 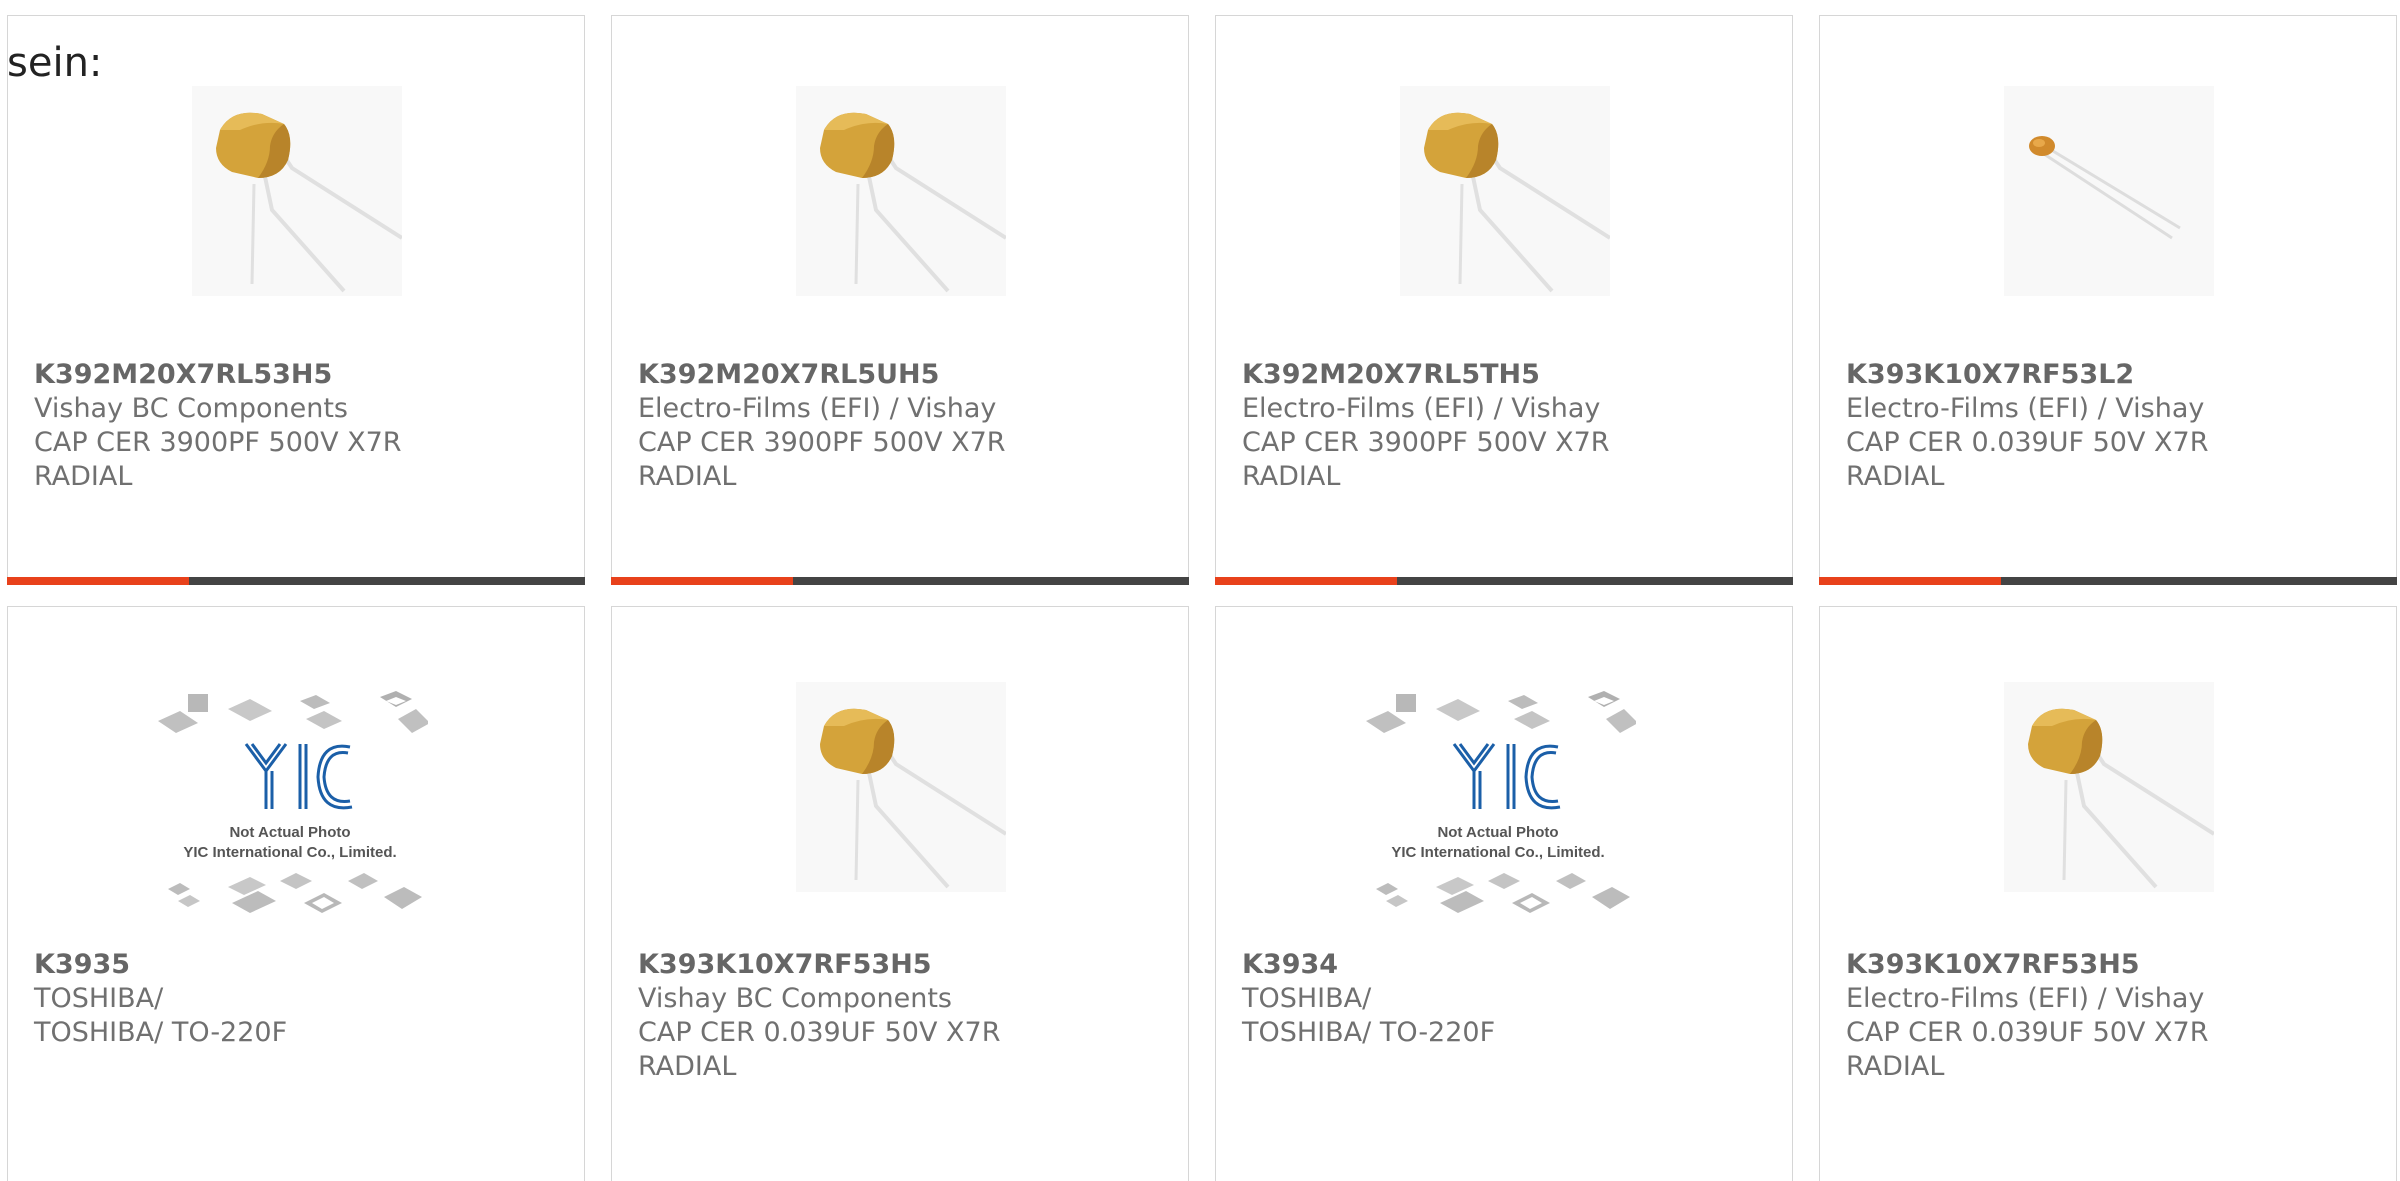 What do you see at coordinates (2106, 375) in the screenshot?
I see `part-number: K393K10X7RF53L2` at bounding box center [2106, 375].